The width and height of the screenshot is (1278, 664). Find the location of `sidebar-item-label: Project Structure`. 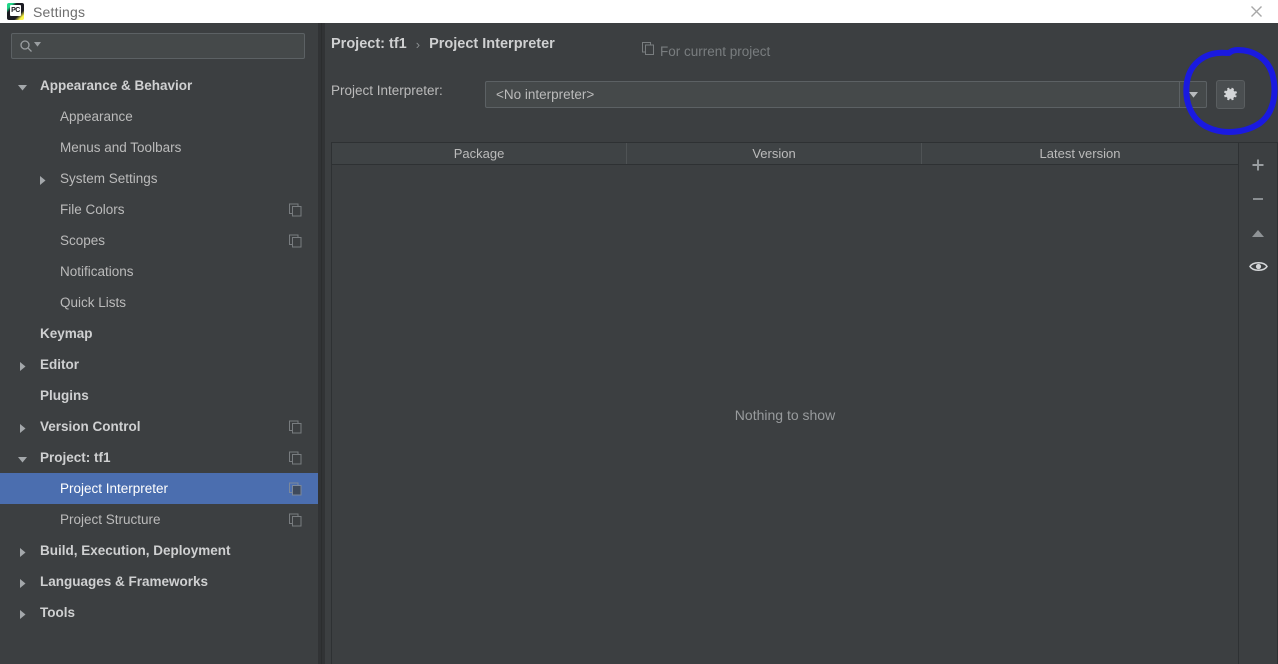

sidebar-item-label: Project Structure is located at coordinates (110, 519).